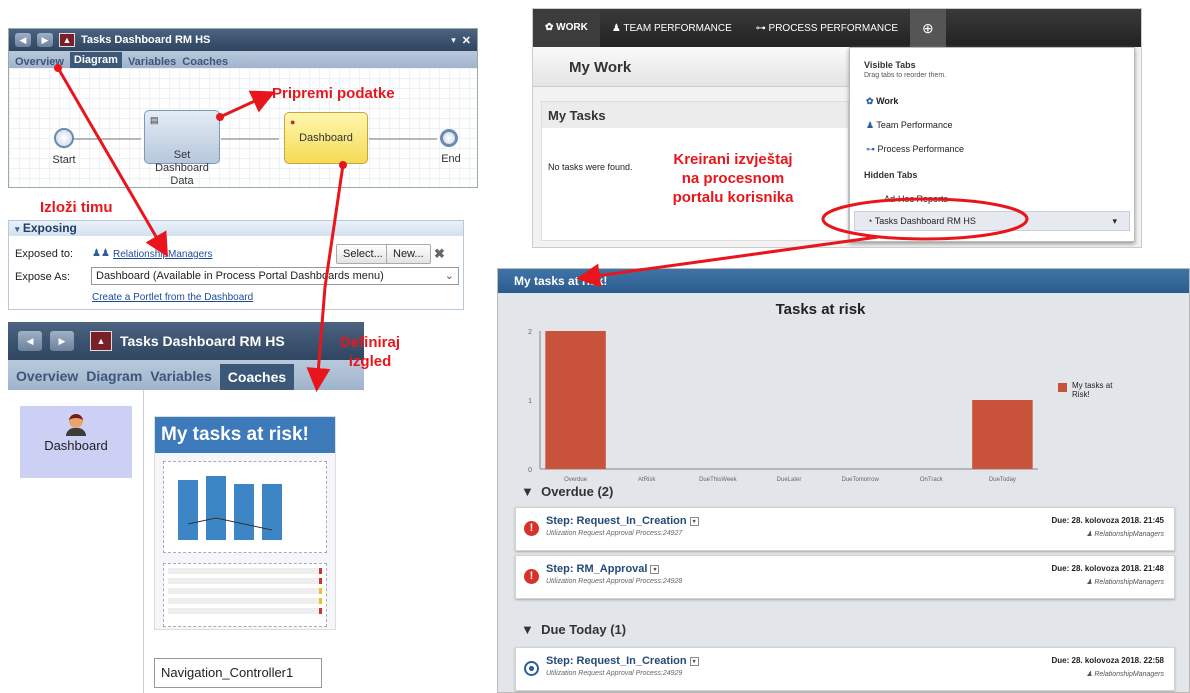  I want to click on exposing-title: Exposing, so click(49, 228).